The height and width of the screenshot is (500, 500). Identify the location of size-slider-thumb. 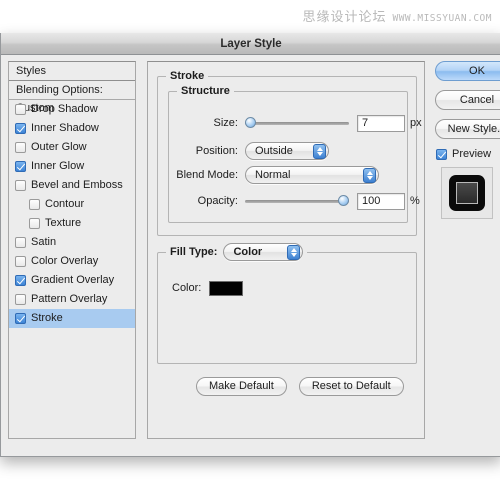
(250, 122).